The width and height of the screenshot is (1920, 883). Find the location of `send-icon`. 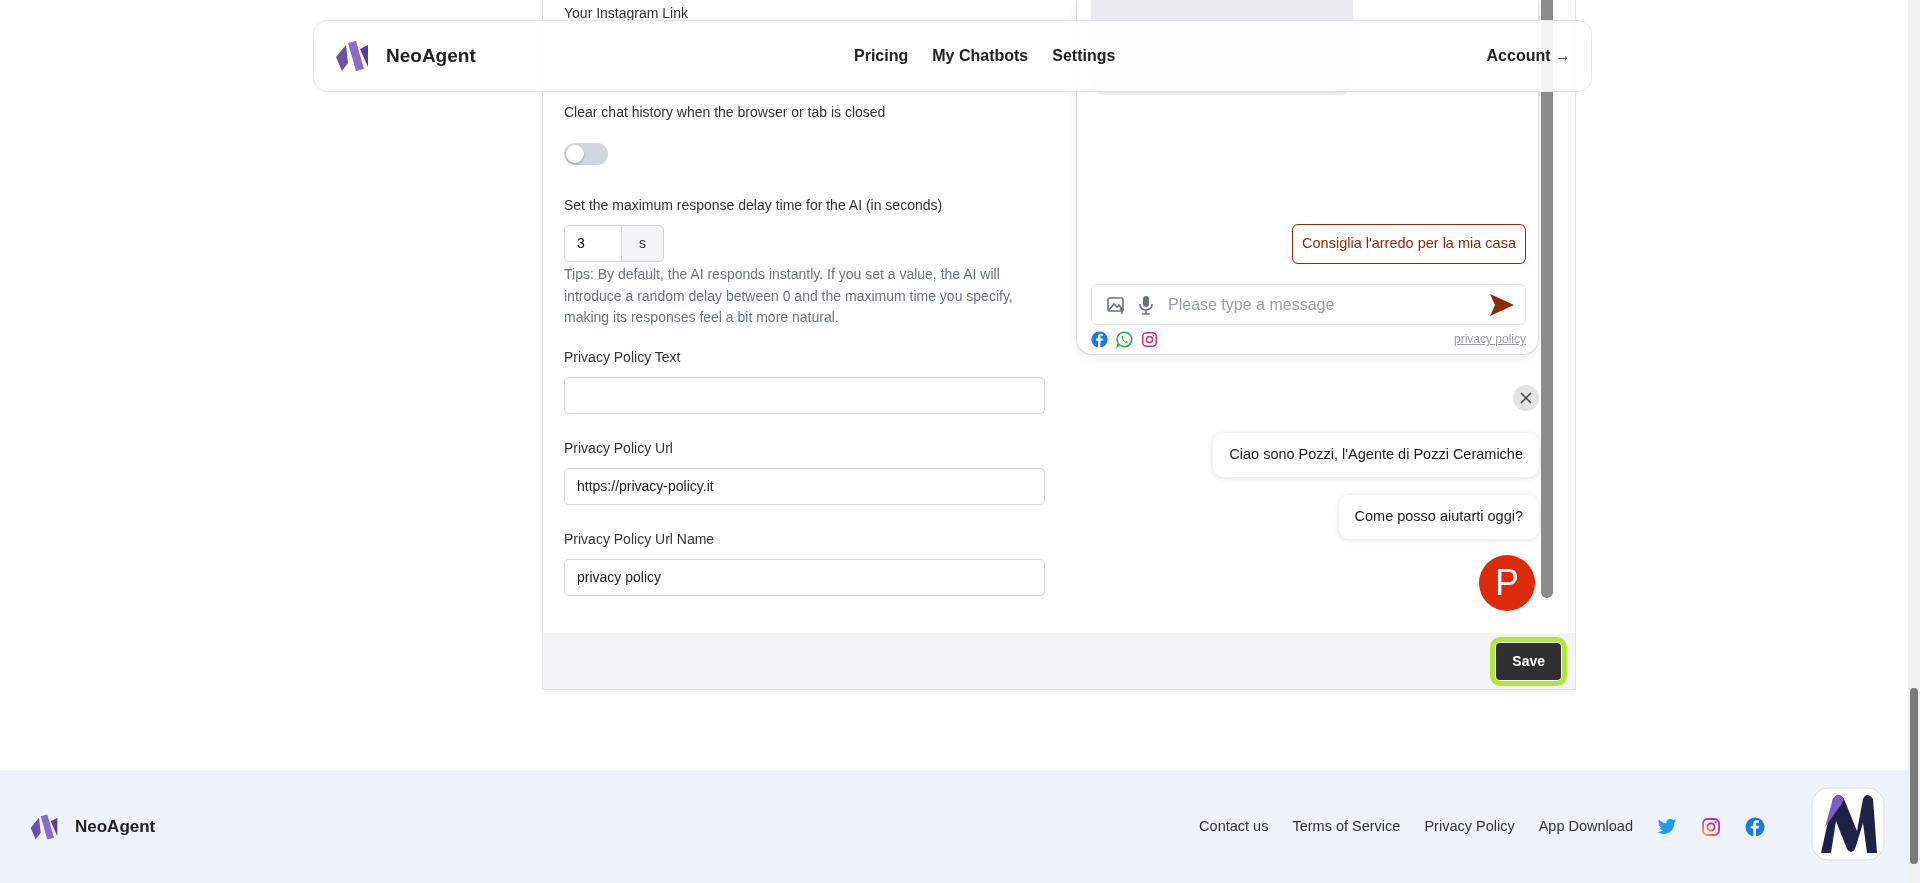

send-icon is located at coordinates (1502, 304).